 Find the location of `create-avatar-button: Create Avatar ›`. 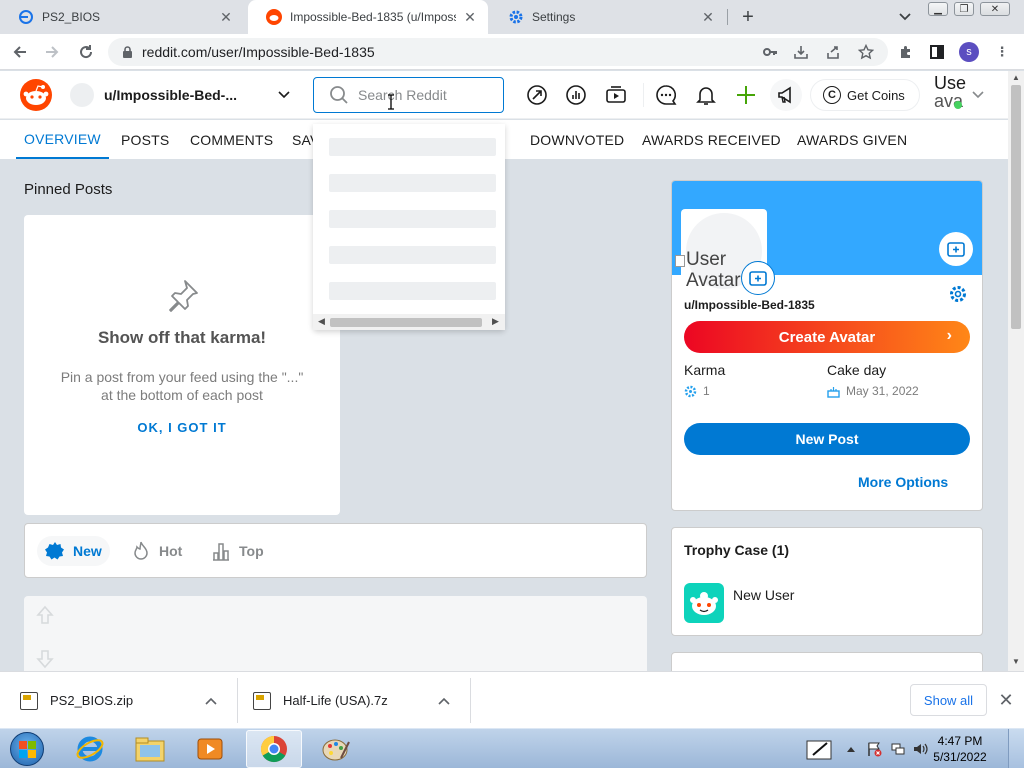

create-avatar-button: Create Avatar › is located at coordinates (827, 337).